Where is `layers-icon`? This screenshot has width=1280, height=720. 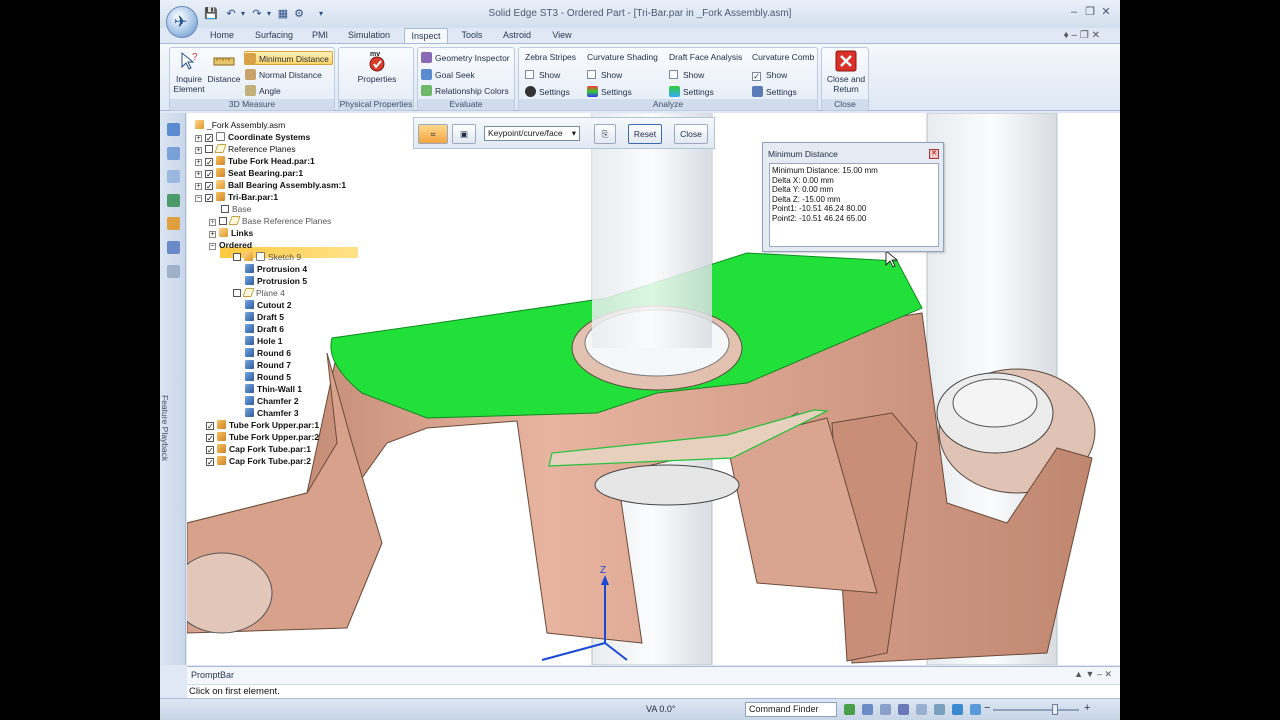
layers-icon is located at coordinates (173, 176).